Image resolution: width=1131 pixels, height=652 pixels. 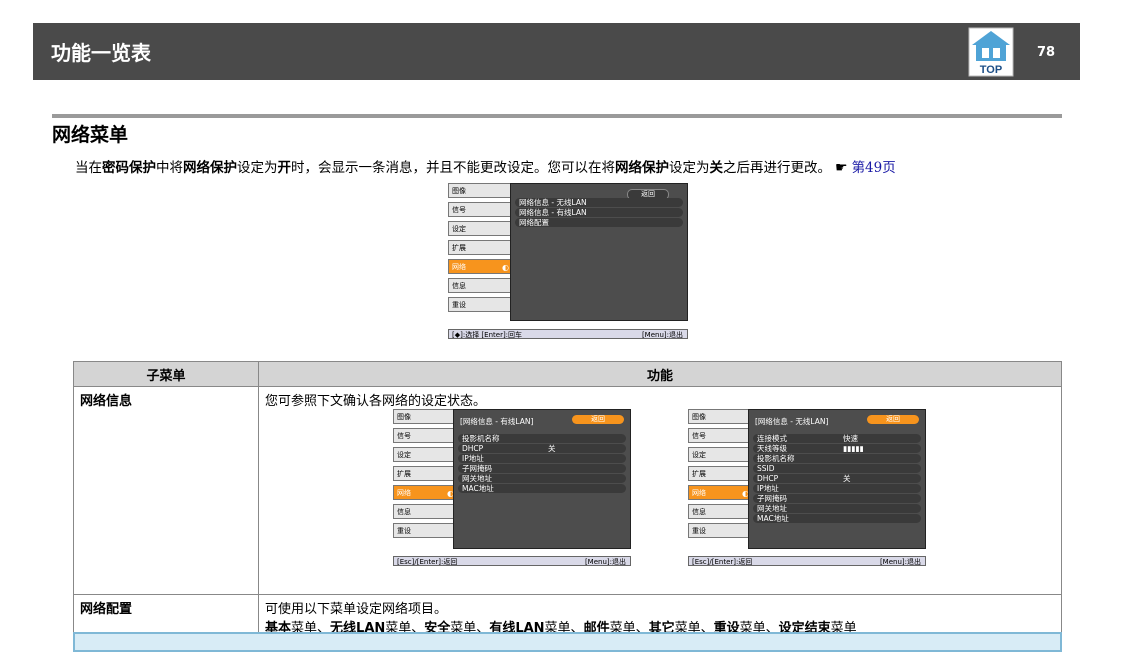 I want to click on page-number: 78, so click(x=1046, y=52).